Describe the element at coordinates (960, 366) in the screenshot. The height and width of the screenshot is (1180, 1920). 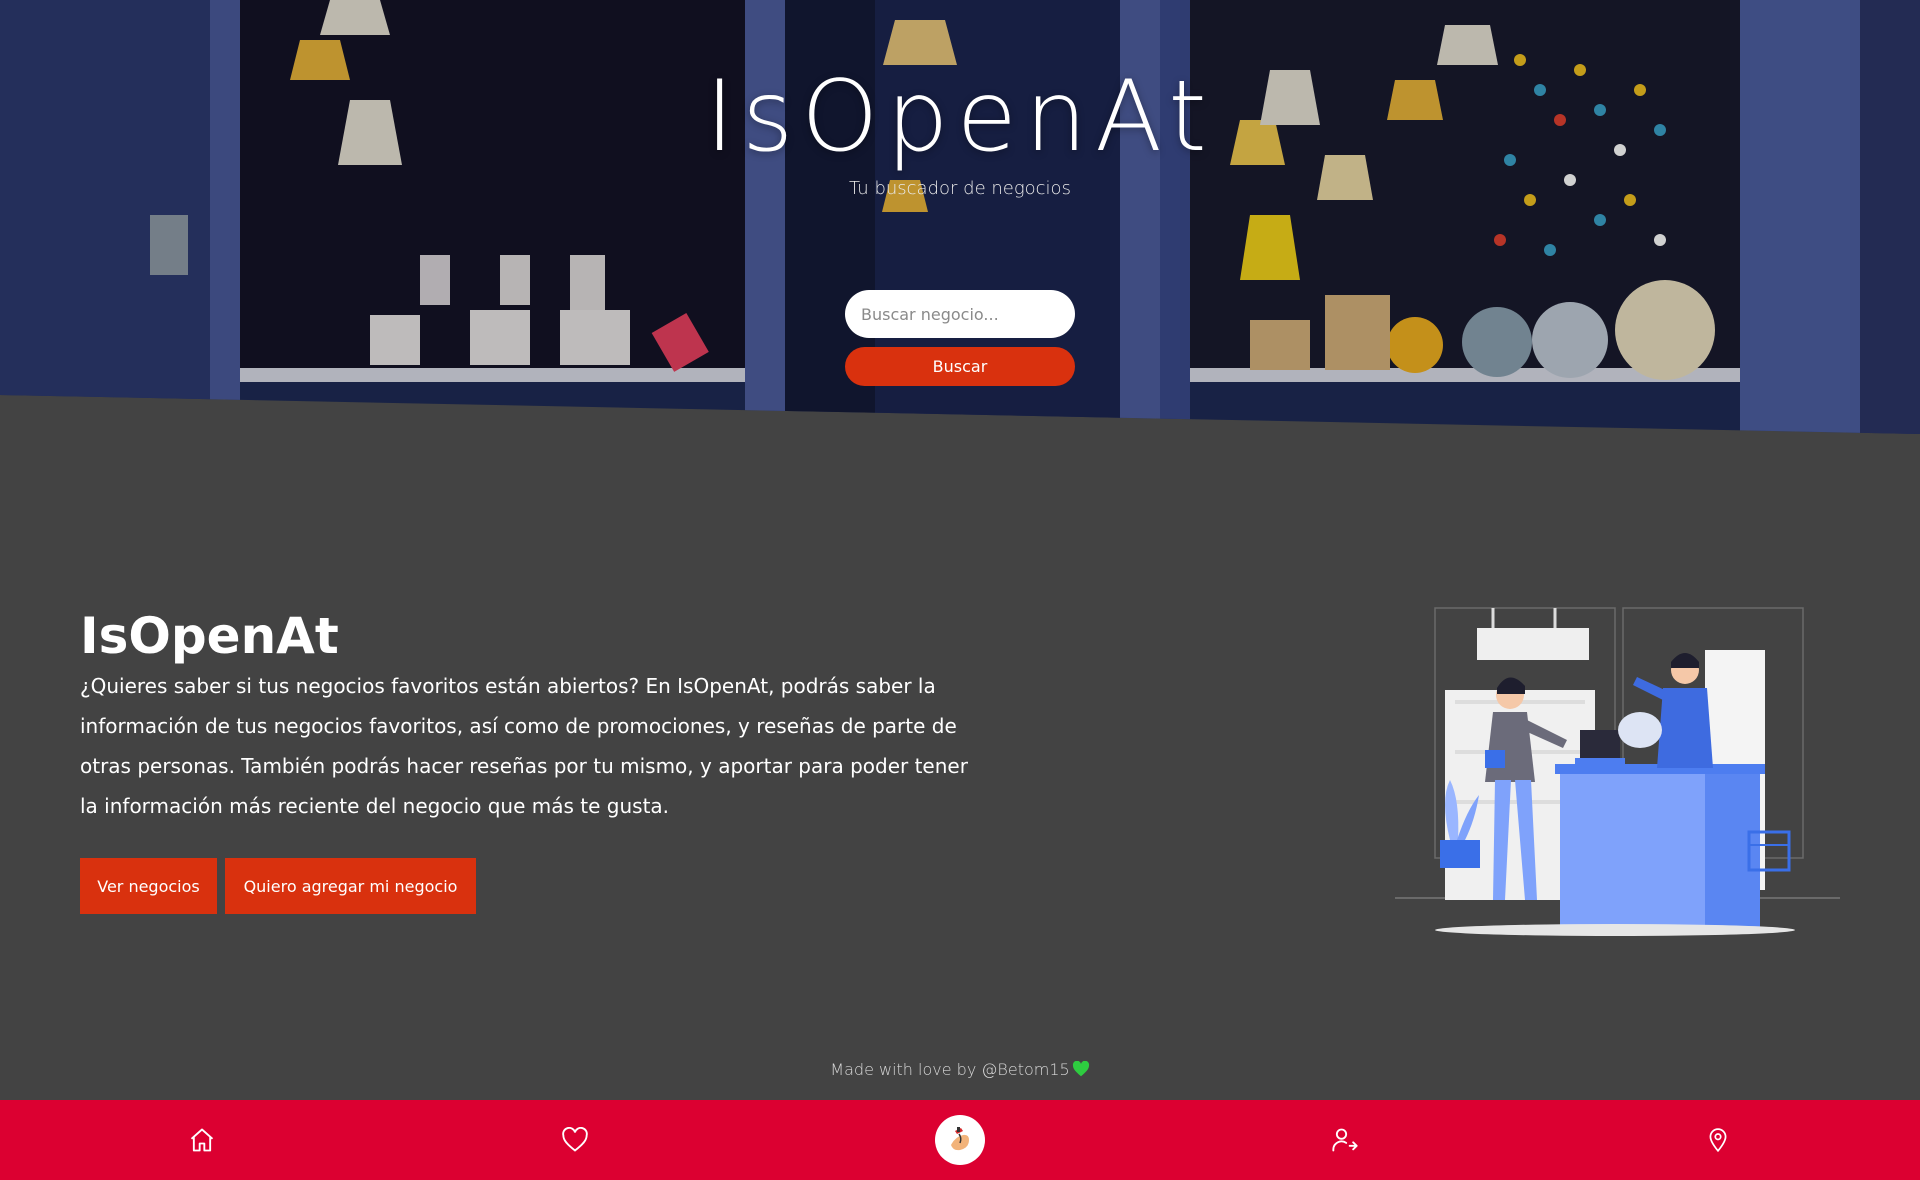
I see `search-button: Buscar` at that location.